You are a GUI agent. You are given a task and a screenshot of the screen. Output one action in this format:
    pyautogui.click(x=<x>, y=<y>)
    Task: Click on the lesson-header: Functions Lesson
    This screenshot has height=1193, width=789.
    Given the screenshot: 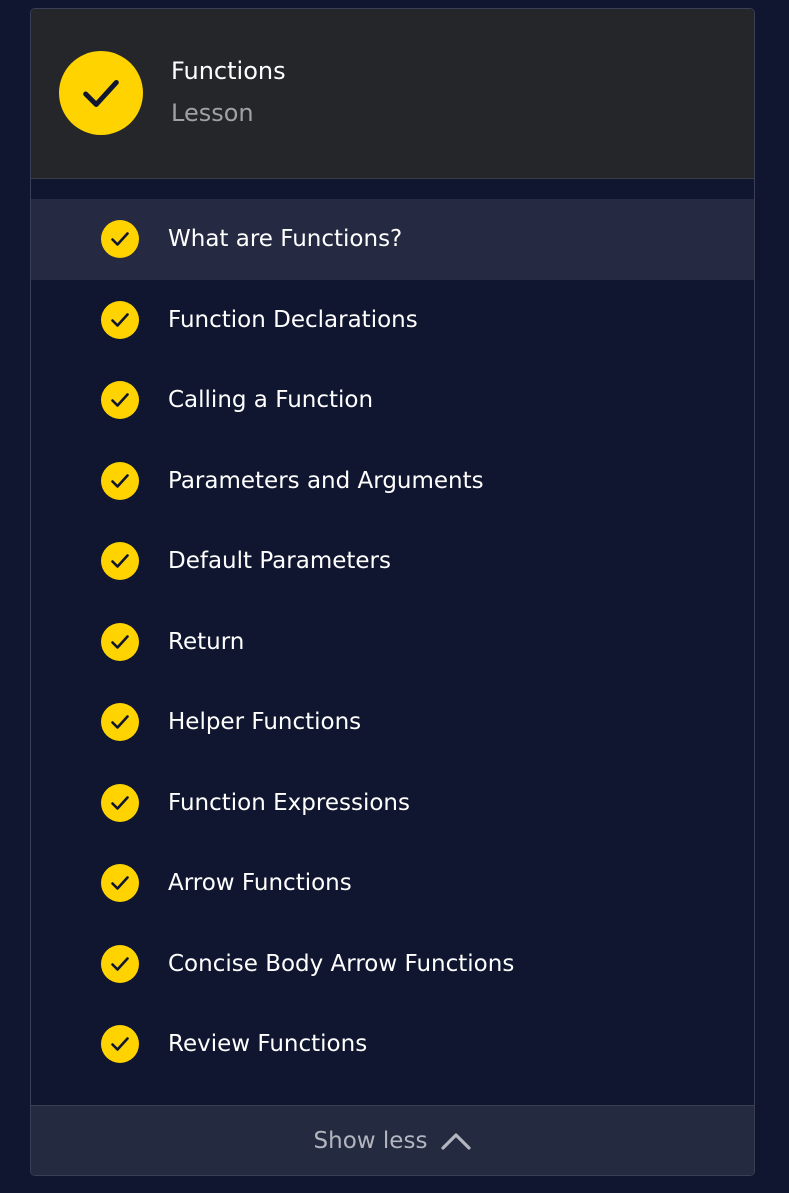 What is the action you would take?
    pyautogui.click(x=392, y=94)
    